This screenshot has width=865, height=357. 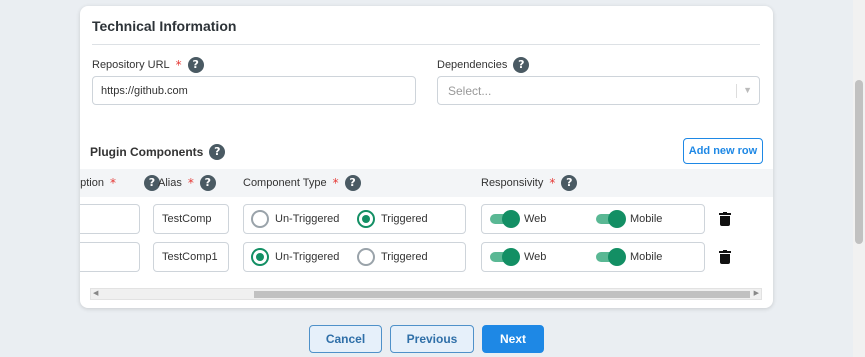 What do you see at coordinates (598, 90) in the screenshot?
I see `dependencies-select: Select... ▼` at bounding box center [598, 90].